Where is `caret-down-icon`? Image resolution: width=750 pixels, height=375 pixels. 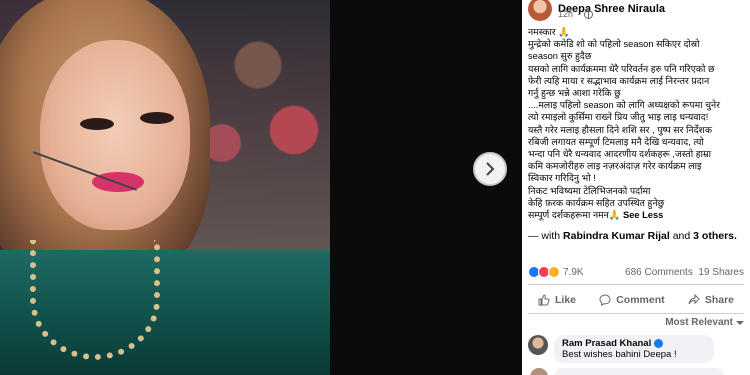
caret-down-icon is located at coordinates (740, 322).